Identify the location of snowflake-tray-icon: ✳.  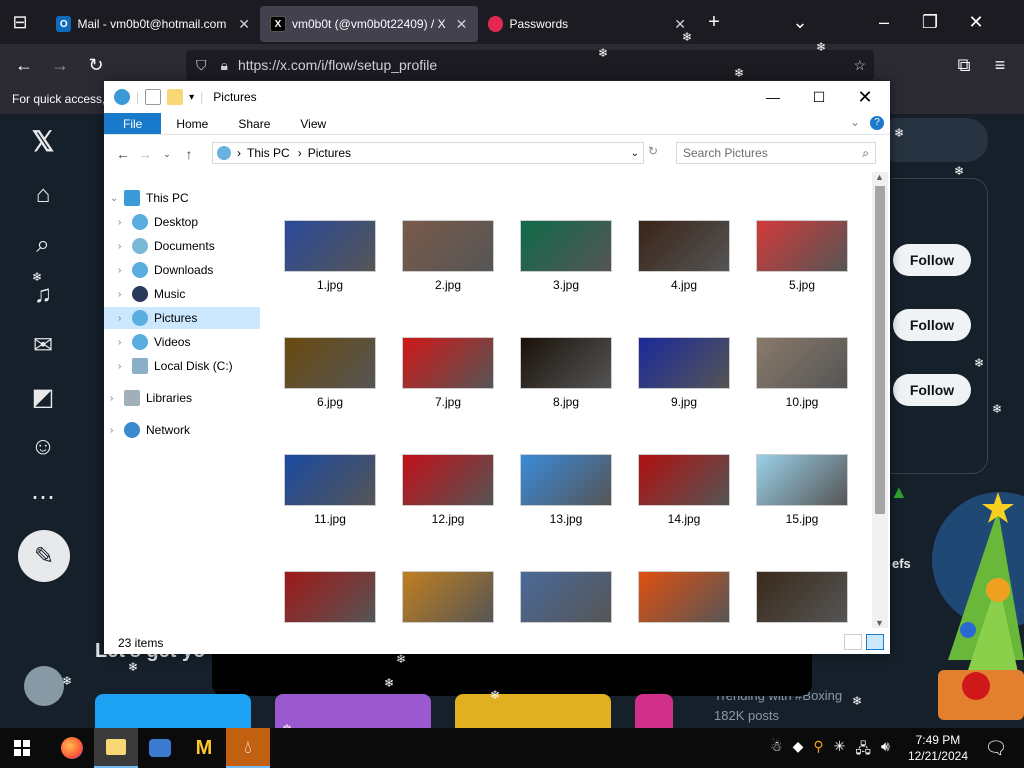
(840, 750).